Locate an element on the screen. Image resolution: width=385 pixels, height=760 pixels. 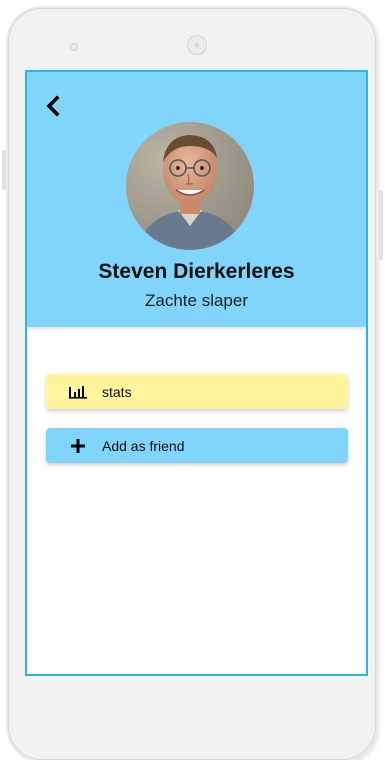
stats-button: stats is located at coordinates (197, 391).